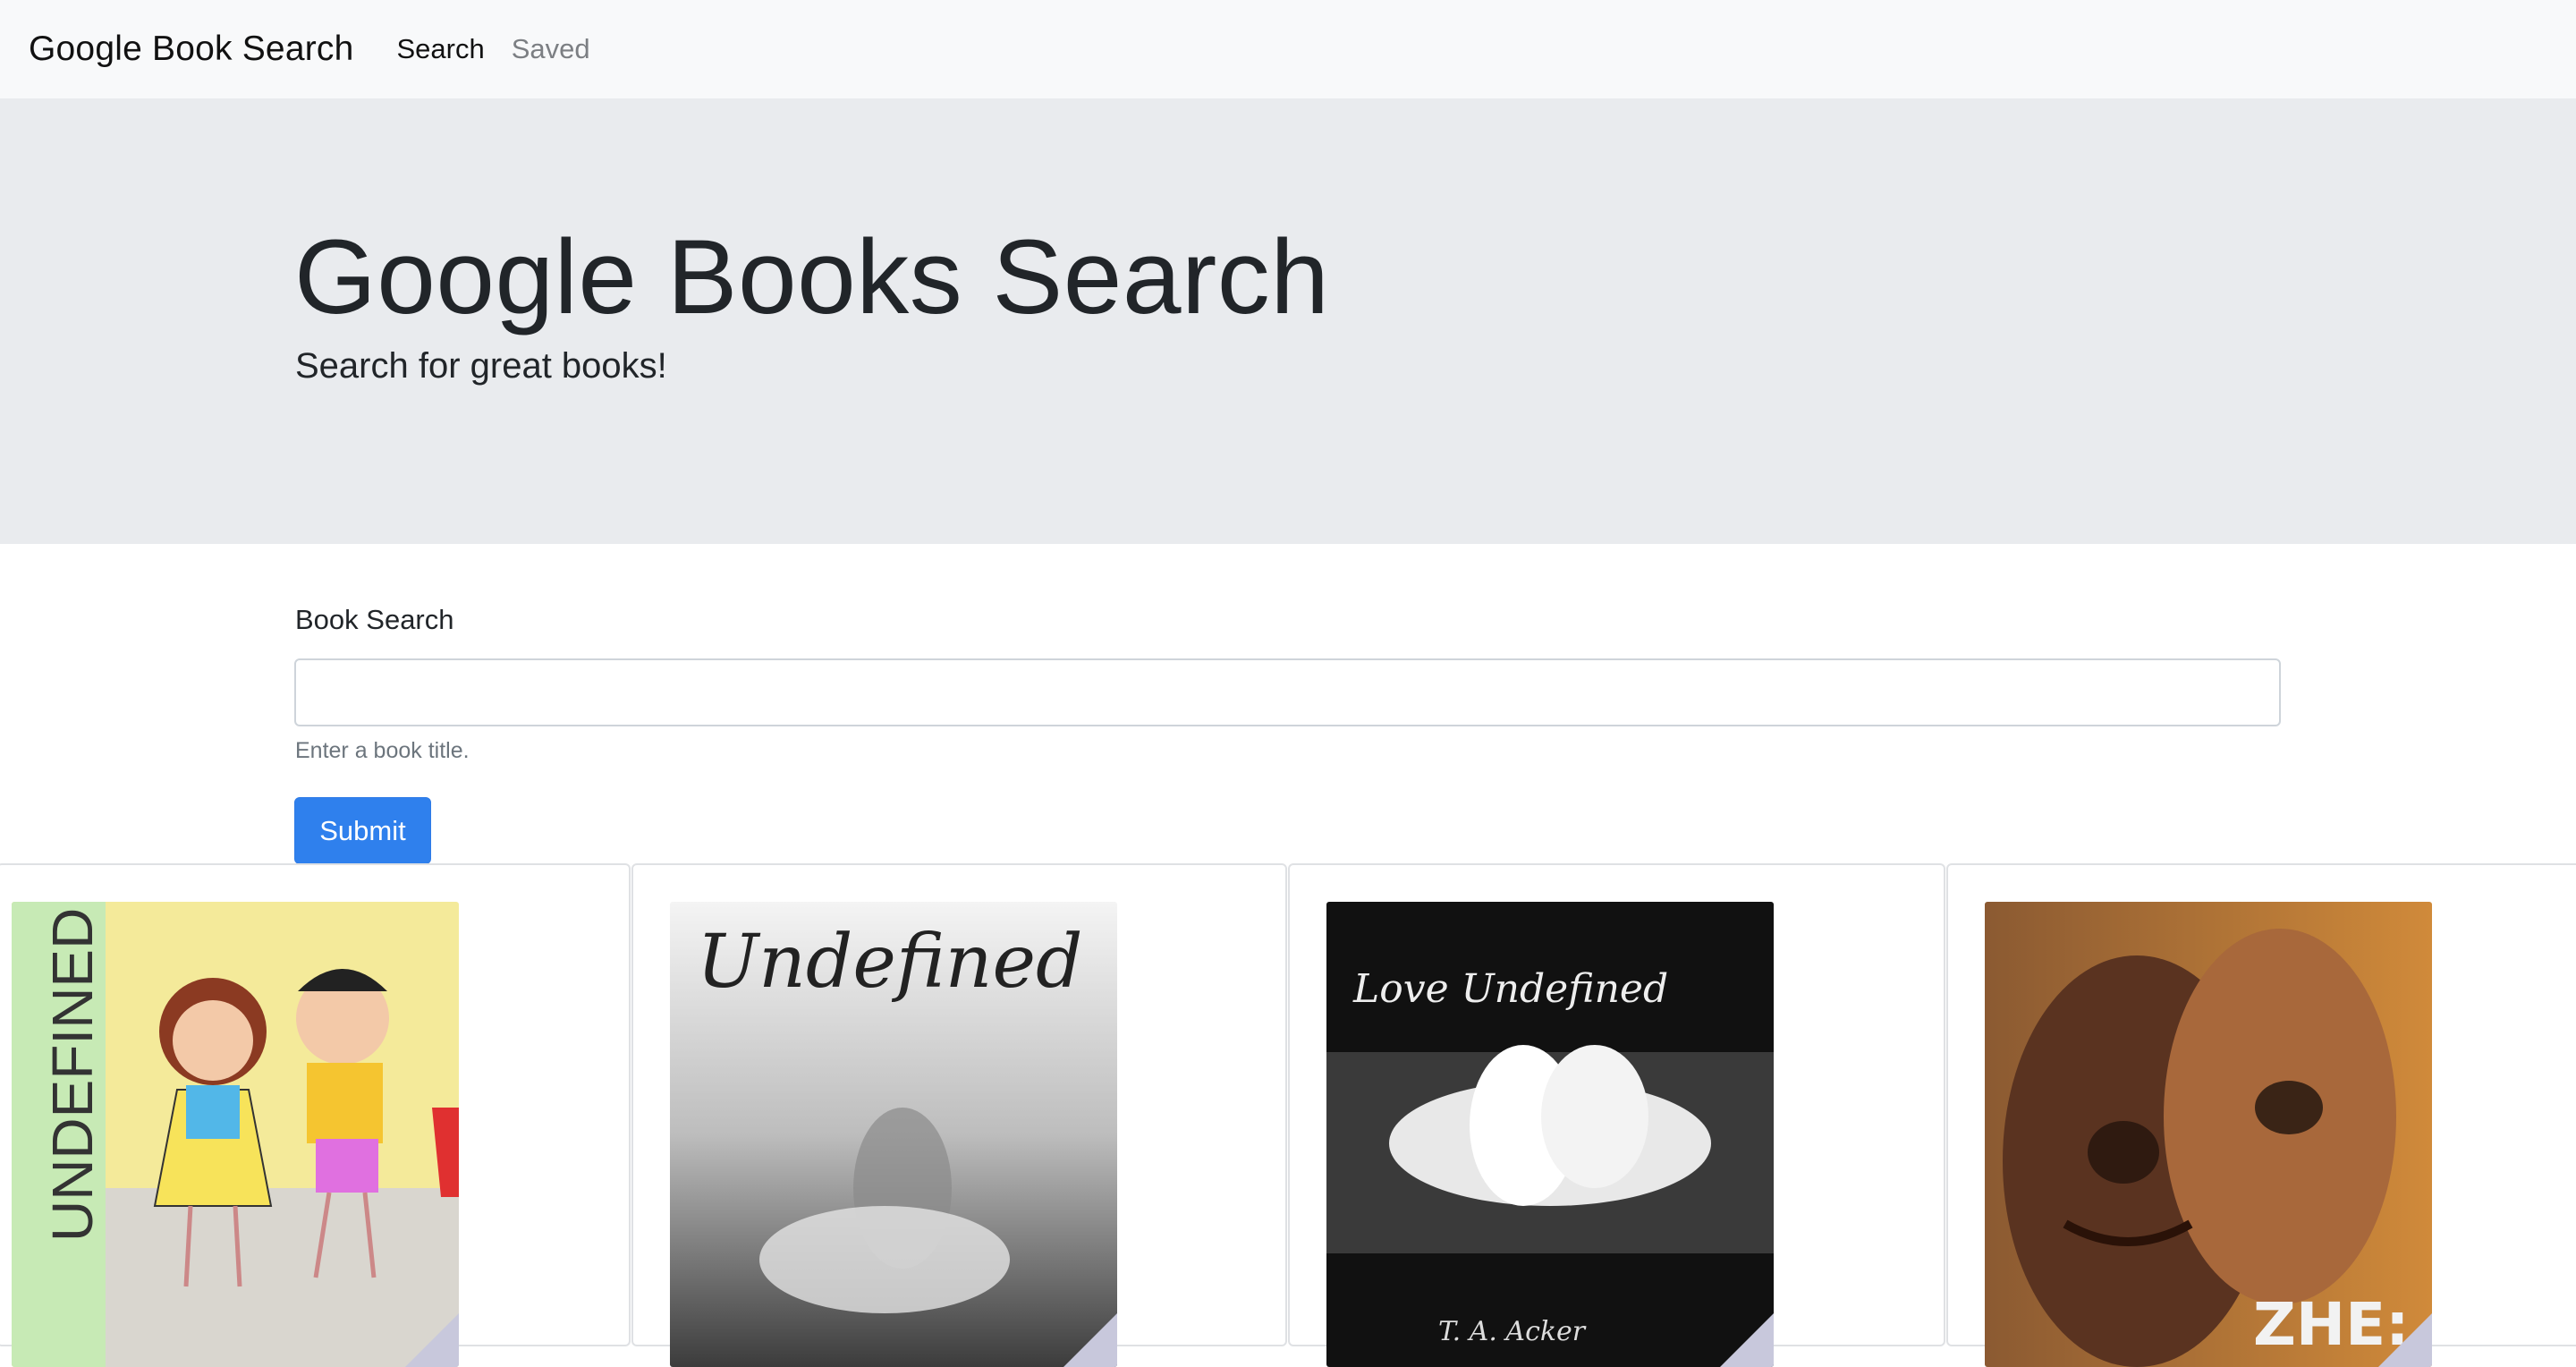 This screenshot has width=2576, height=1367. Describe the element at coordinates (2208, 1134) in the screenshot. I see `book-cover-image: ZHE:` at that location.